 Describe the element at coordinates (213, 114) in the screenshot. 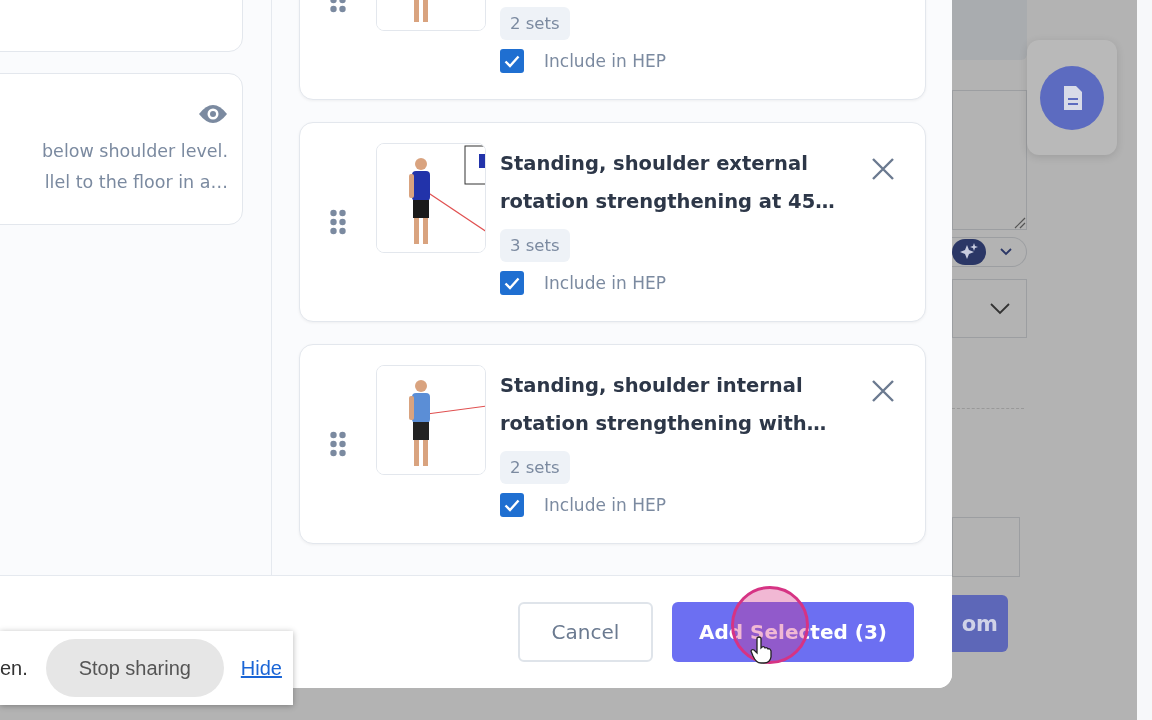

I see `eye-icon` at that location.